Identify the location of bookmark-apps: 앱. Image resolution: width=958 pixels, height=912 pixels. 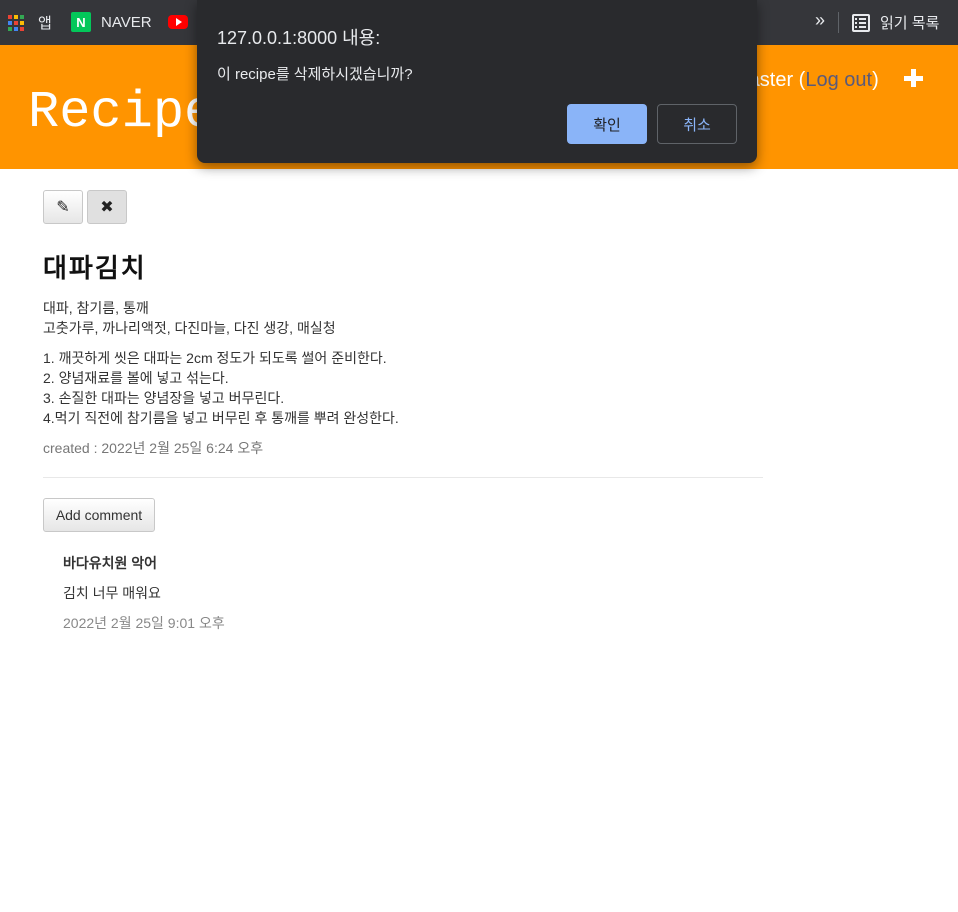
(30, 22).